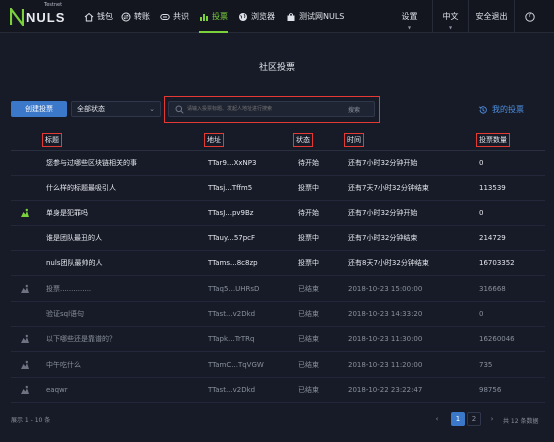 The width and height of the screenshot is (554, 442). Describe the element at coordinates (53, 5) in the screenshot. I see `testnet-badge: Testnet` at that location.